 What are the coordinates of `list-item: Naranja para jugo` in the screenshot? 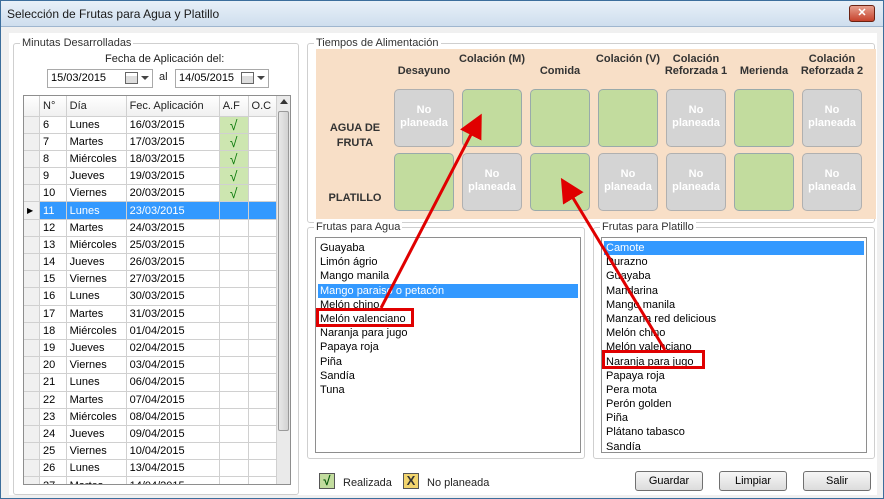 It's located at (448, 333).